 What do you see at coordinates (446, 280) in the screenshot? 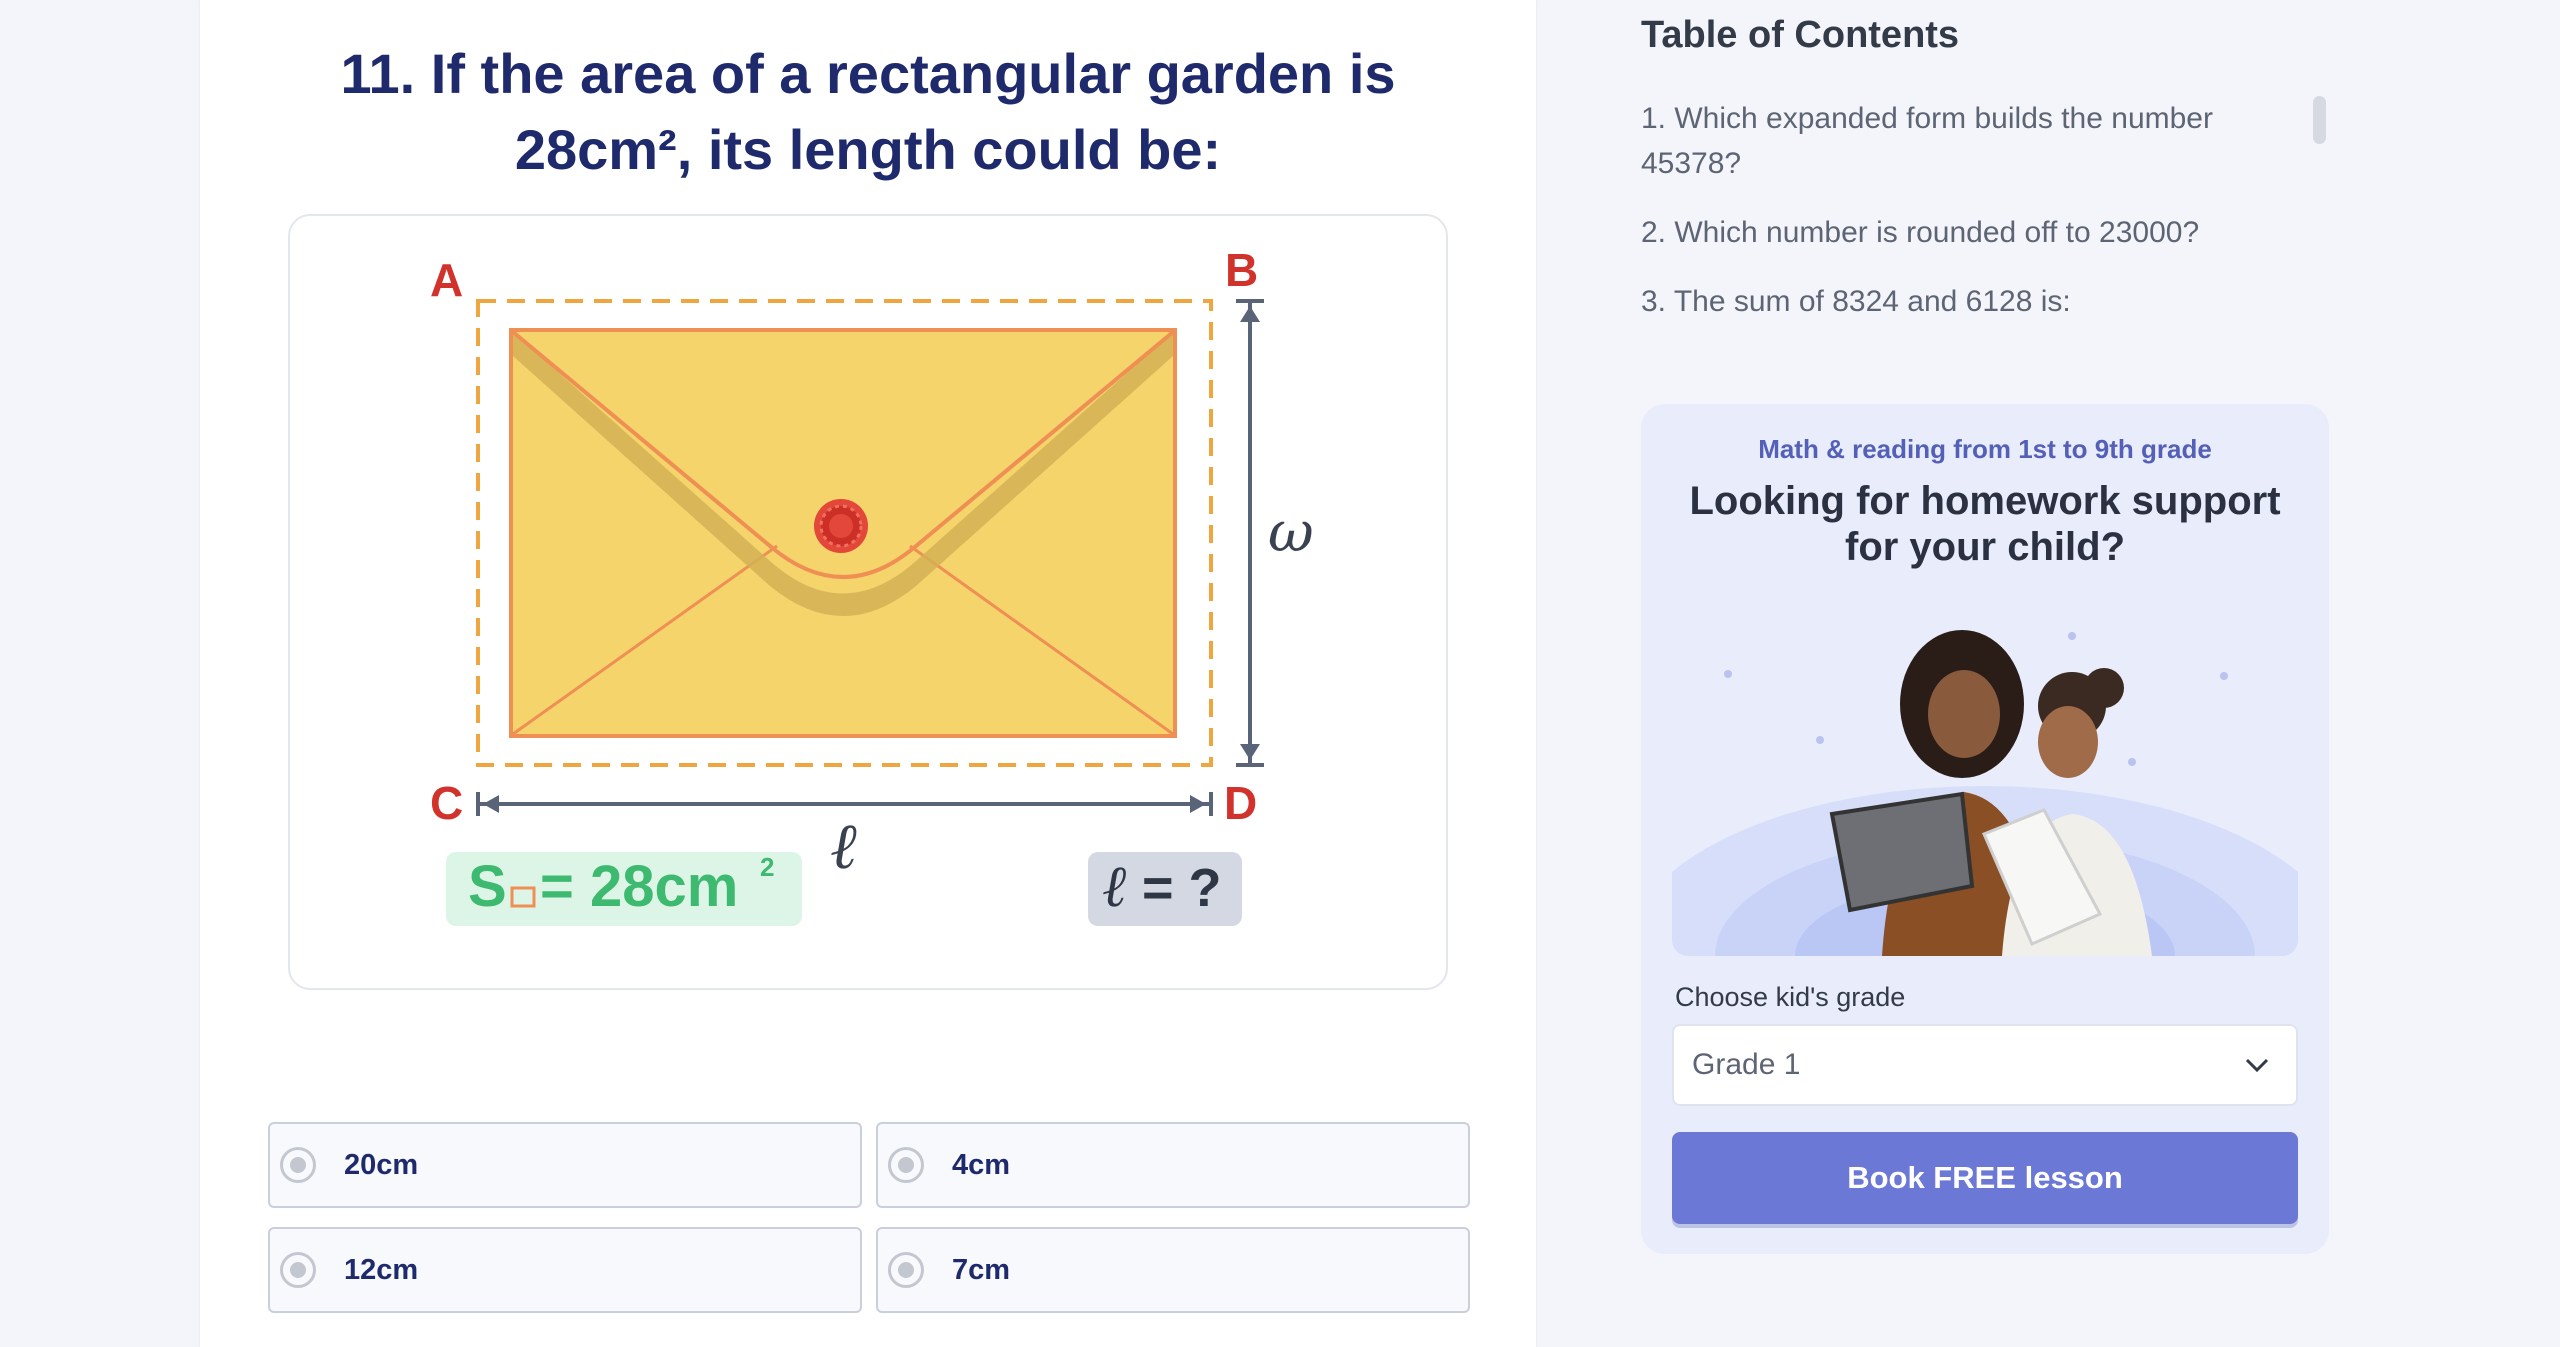
I see `corner-label-a: A` at bounding box center [446, 280].